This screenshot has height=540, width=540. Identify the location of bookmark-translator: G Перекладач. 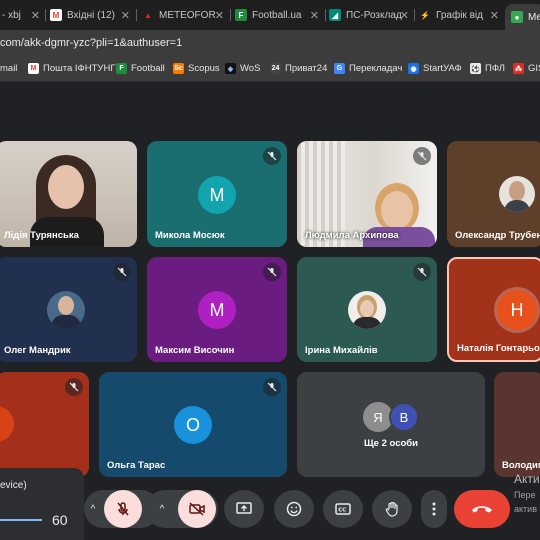
(368, 68).